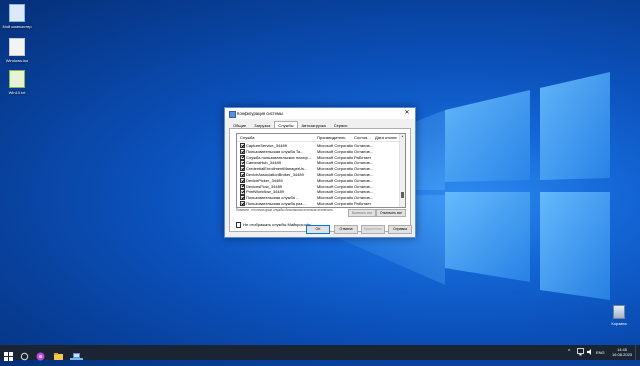 This screenshot has width=640, height=366. What do you see at coordinates (8, 354) in the screenshot?
I see `start-button` at bounding box center [8, 354].